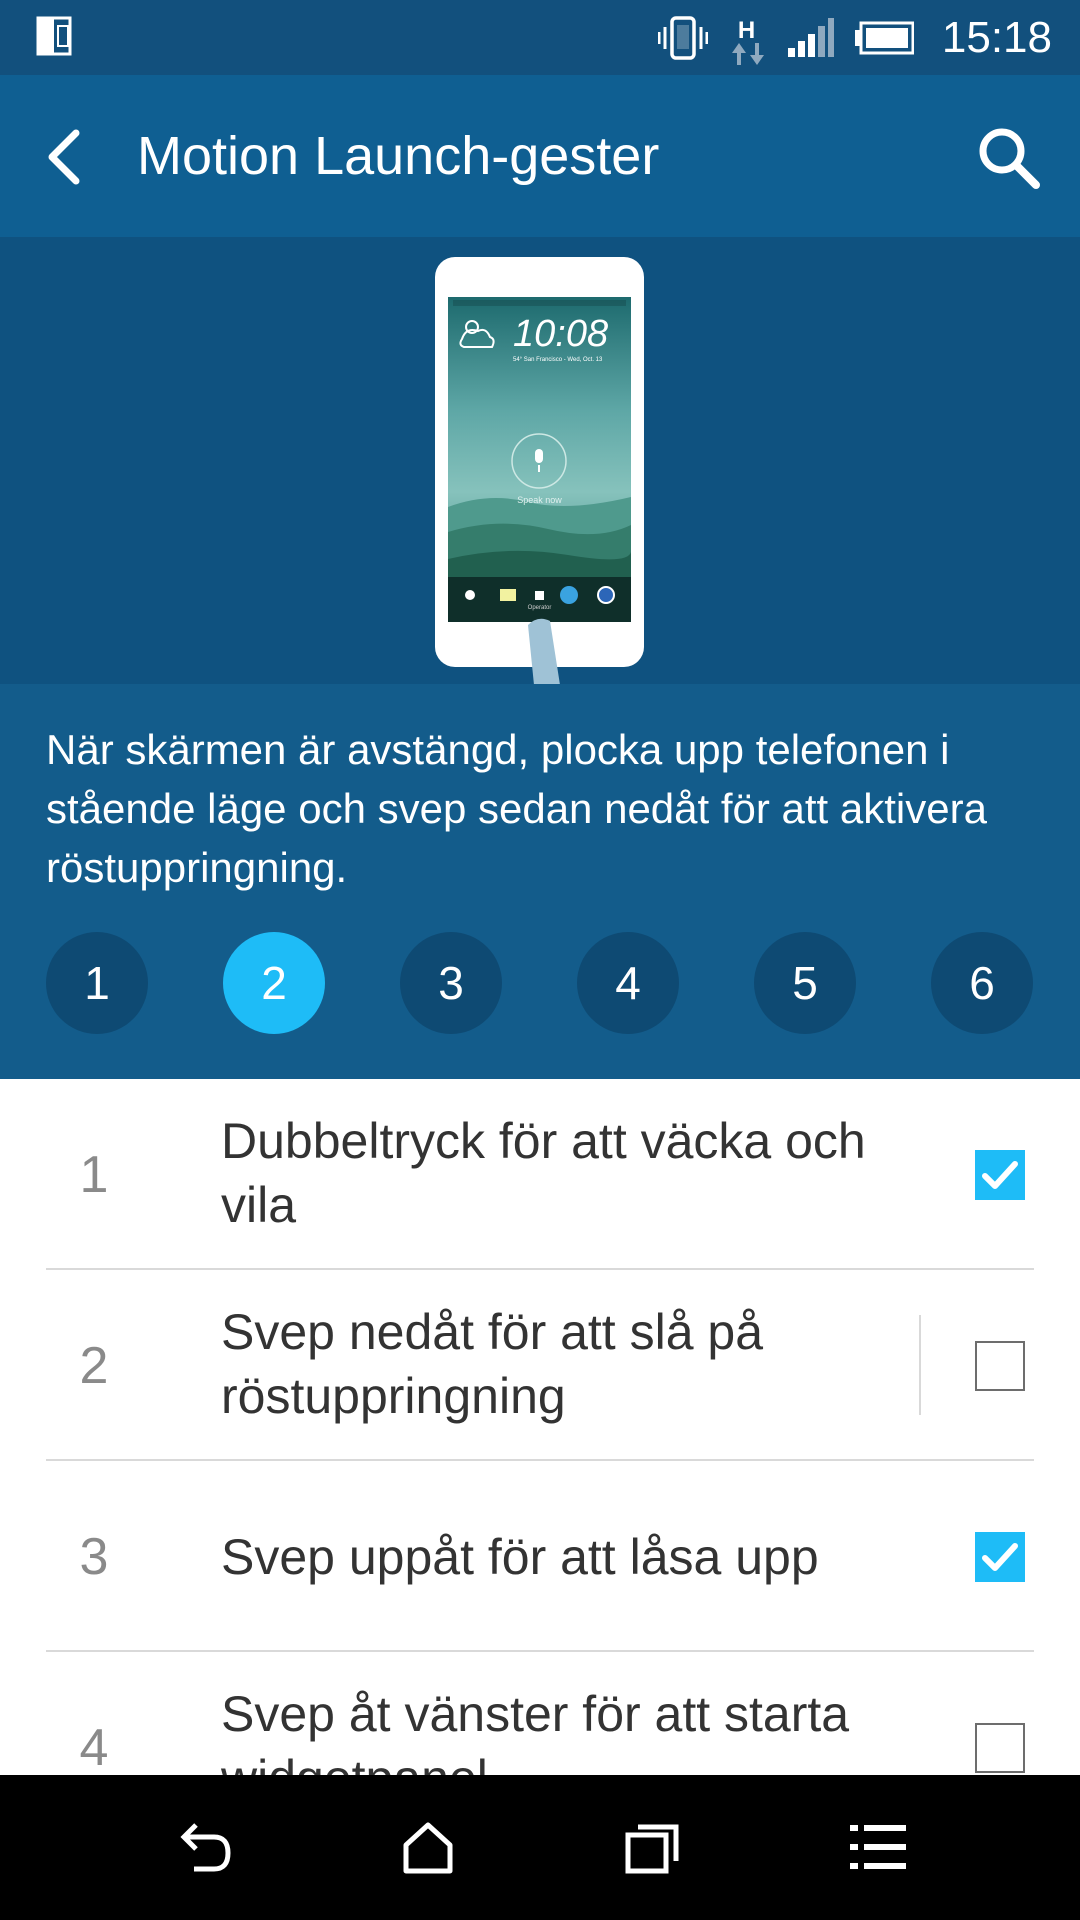 This screenshot has height=1920, width=1080. What do you see at coordinates (54, 36) in the screenshot?
I see `dual-screen-icon` at bounding box center [54, 36].